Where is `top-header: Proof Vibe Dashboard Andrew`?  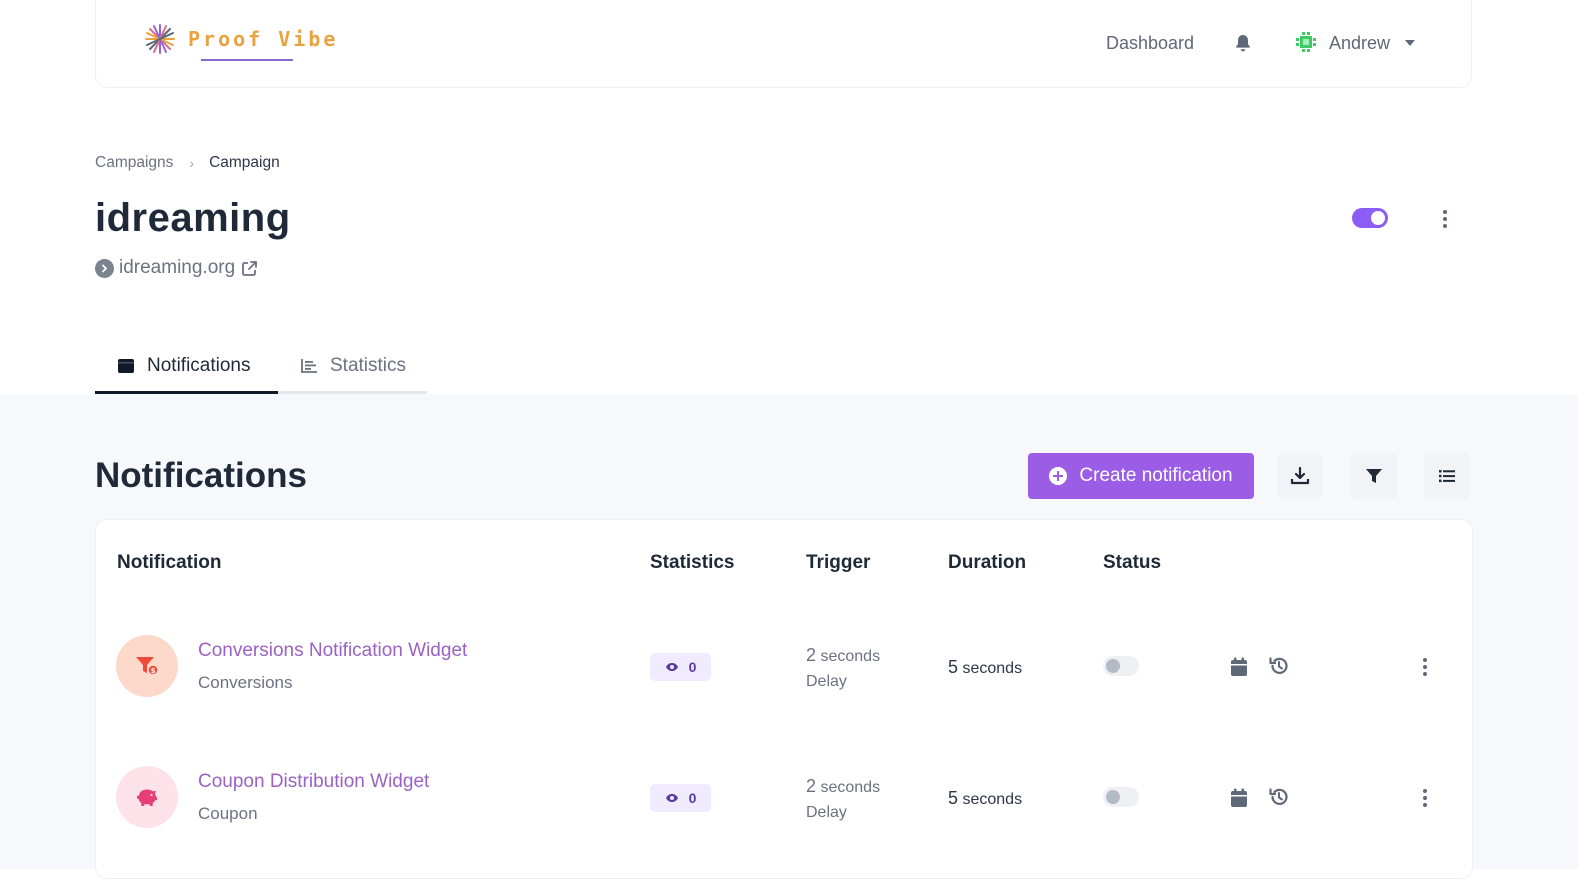
top-header: Proof Vibe Dashboard Andrew is located at coordinates (783, 44).